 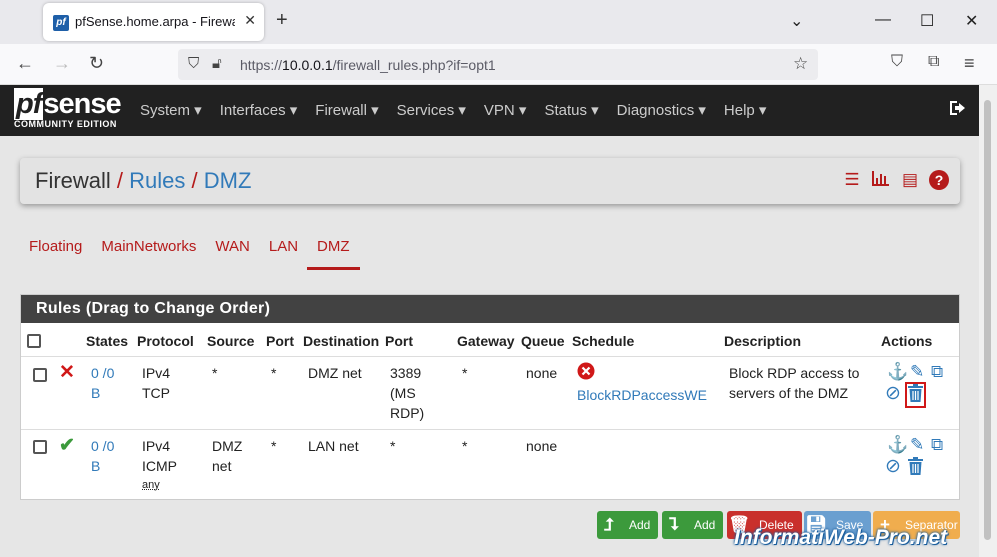 I want to click on menu-firewall: Firewall ▾, so click(x=346, y=110).